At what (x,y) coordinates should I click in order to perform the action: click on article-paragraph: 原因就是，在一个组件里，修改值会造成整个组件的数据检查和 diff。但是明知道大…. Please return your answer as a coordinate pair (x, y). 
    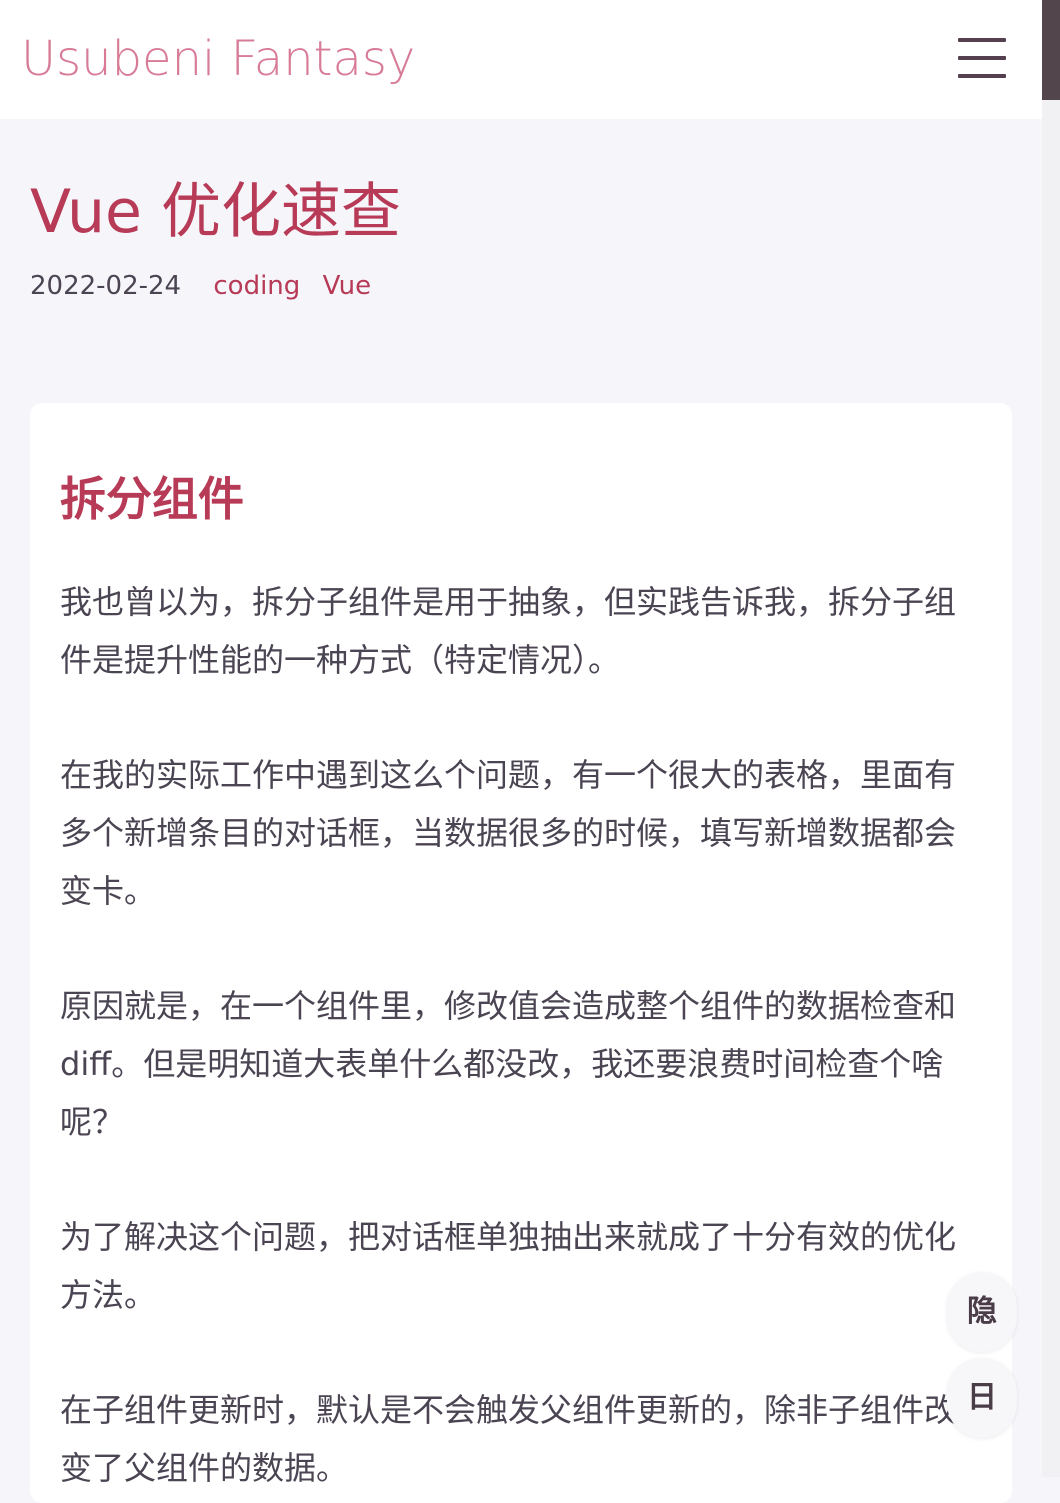
    Looking at the image, I should click on (510, 1064).